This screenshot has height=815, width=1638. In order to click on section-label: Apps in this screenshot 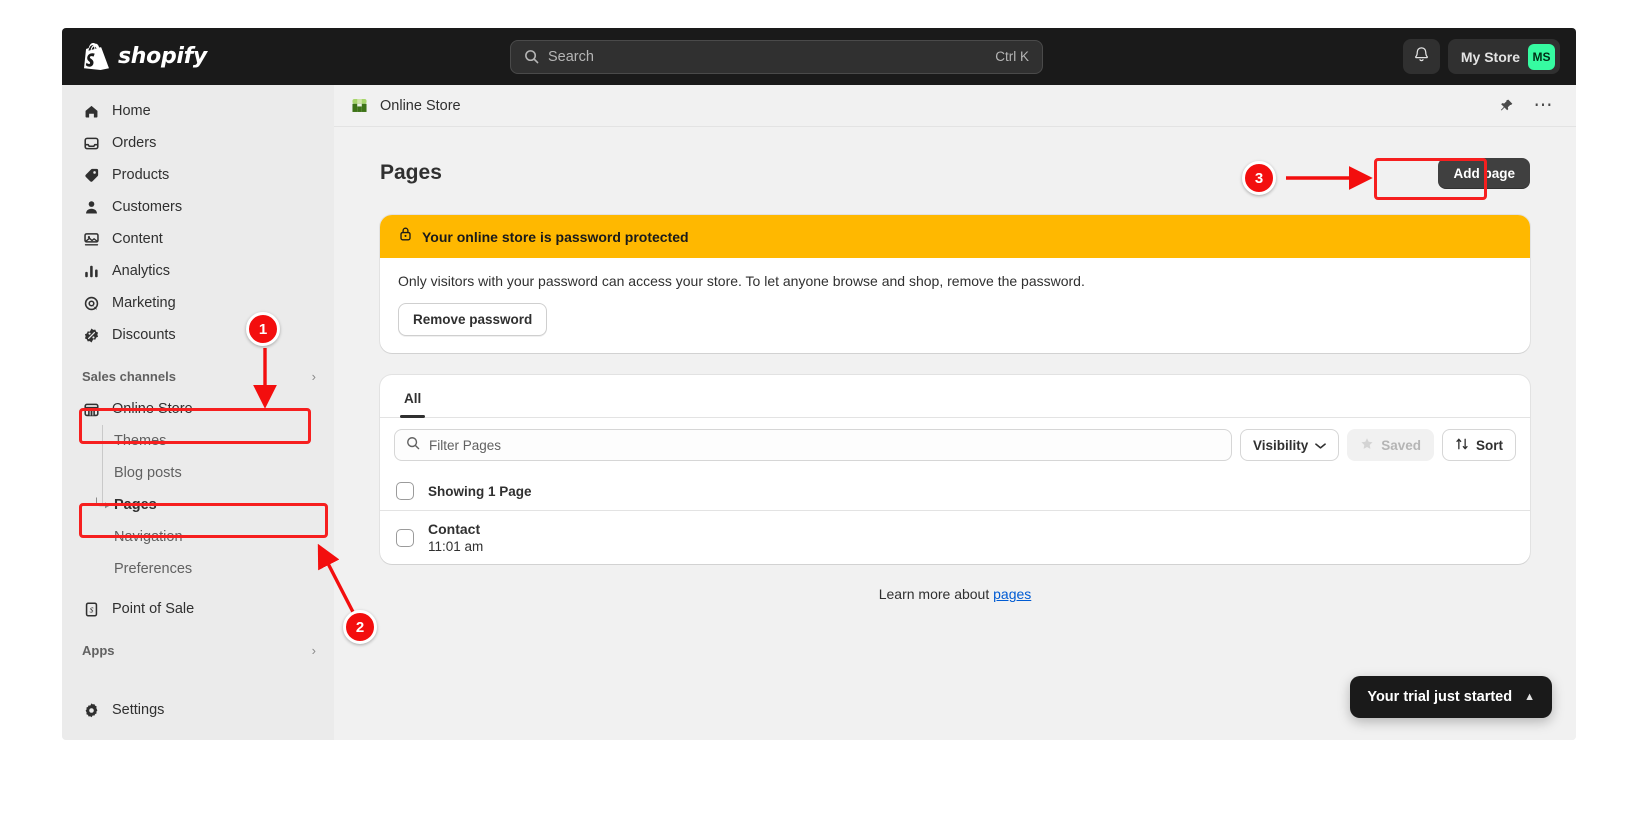, I will do `click(98, 650)`.